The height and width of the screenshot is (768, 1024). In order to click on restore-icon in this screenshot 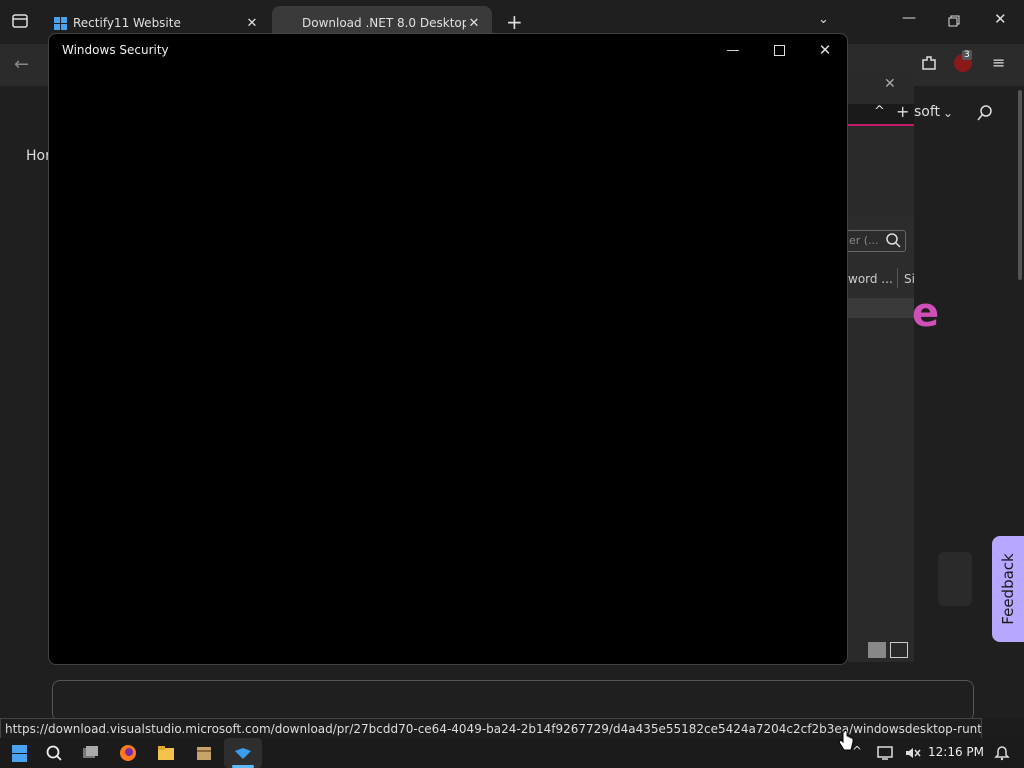, I will do `click(954, 21)`.